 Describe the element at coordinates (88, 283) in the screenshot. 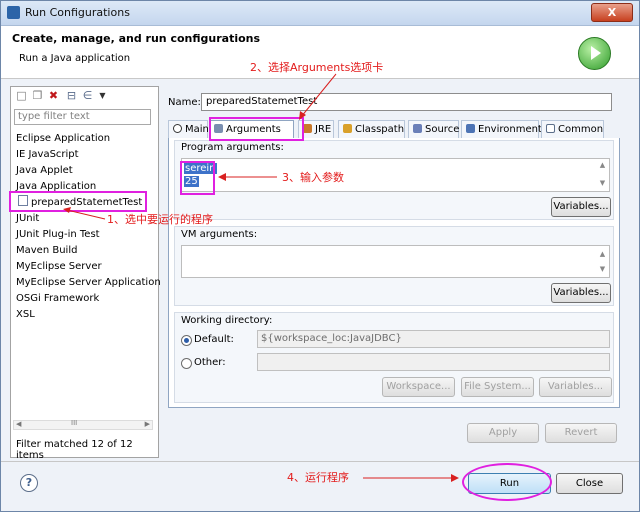

I see `tree-item: MyEclipse Server Application` at that location.